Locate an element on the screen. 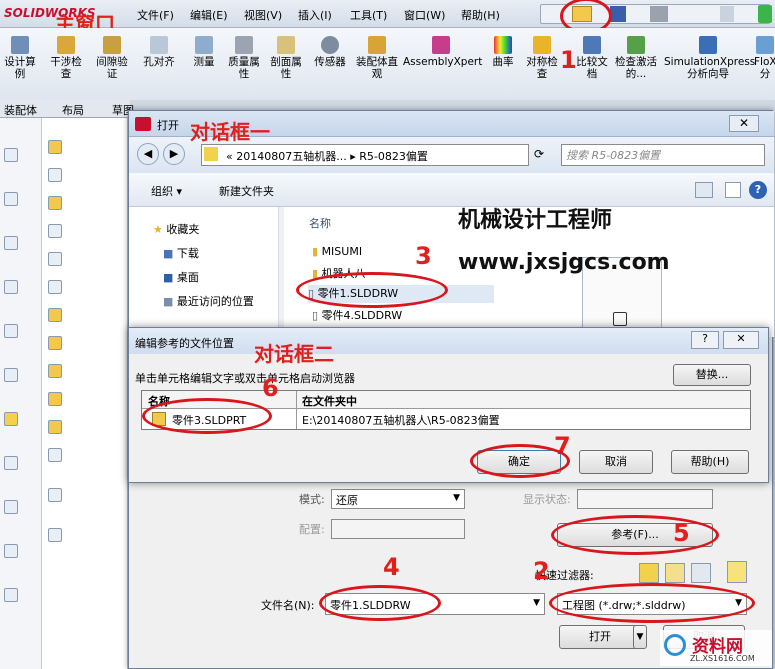 This screenshot has width=775, height=669. menu-tools: 工具(T) is located at coordinates (368, 15).